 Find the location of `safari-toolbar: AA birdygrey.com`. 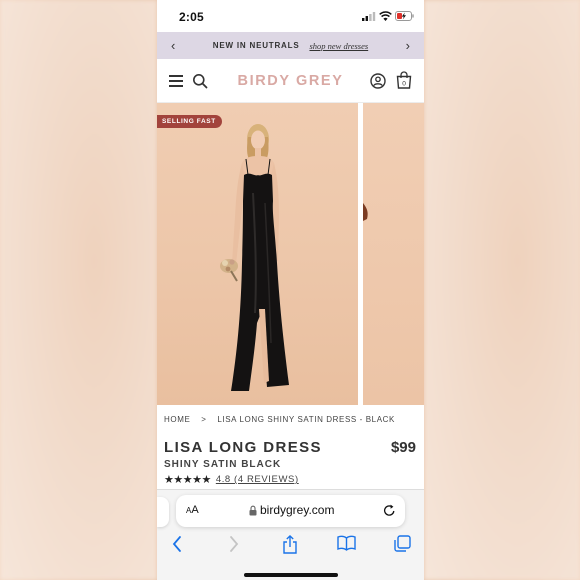

safari-toolbar: AA birdygrey.com is located at coordinates (290, 534).